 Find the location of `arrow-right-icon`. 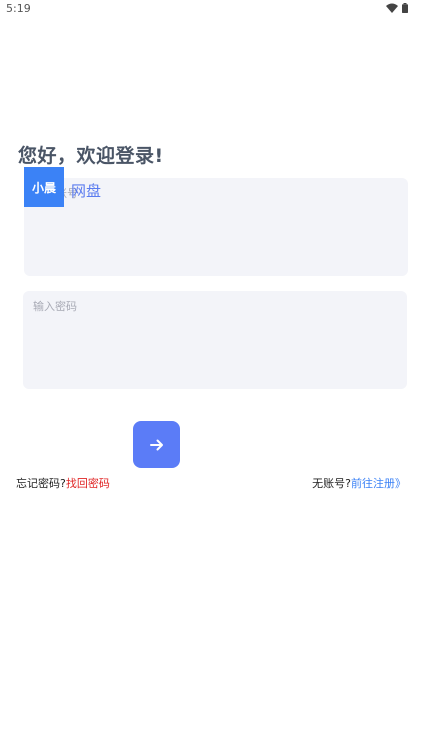

arrow-right-icon is located at coordinates (156, 444).